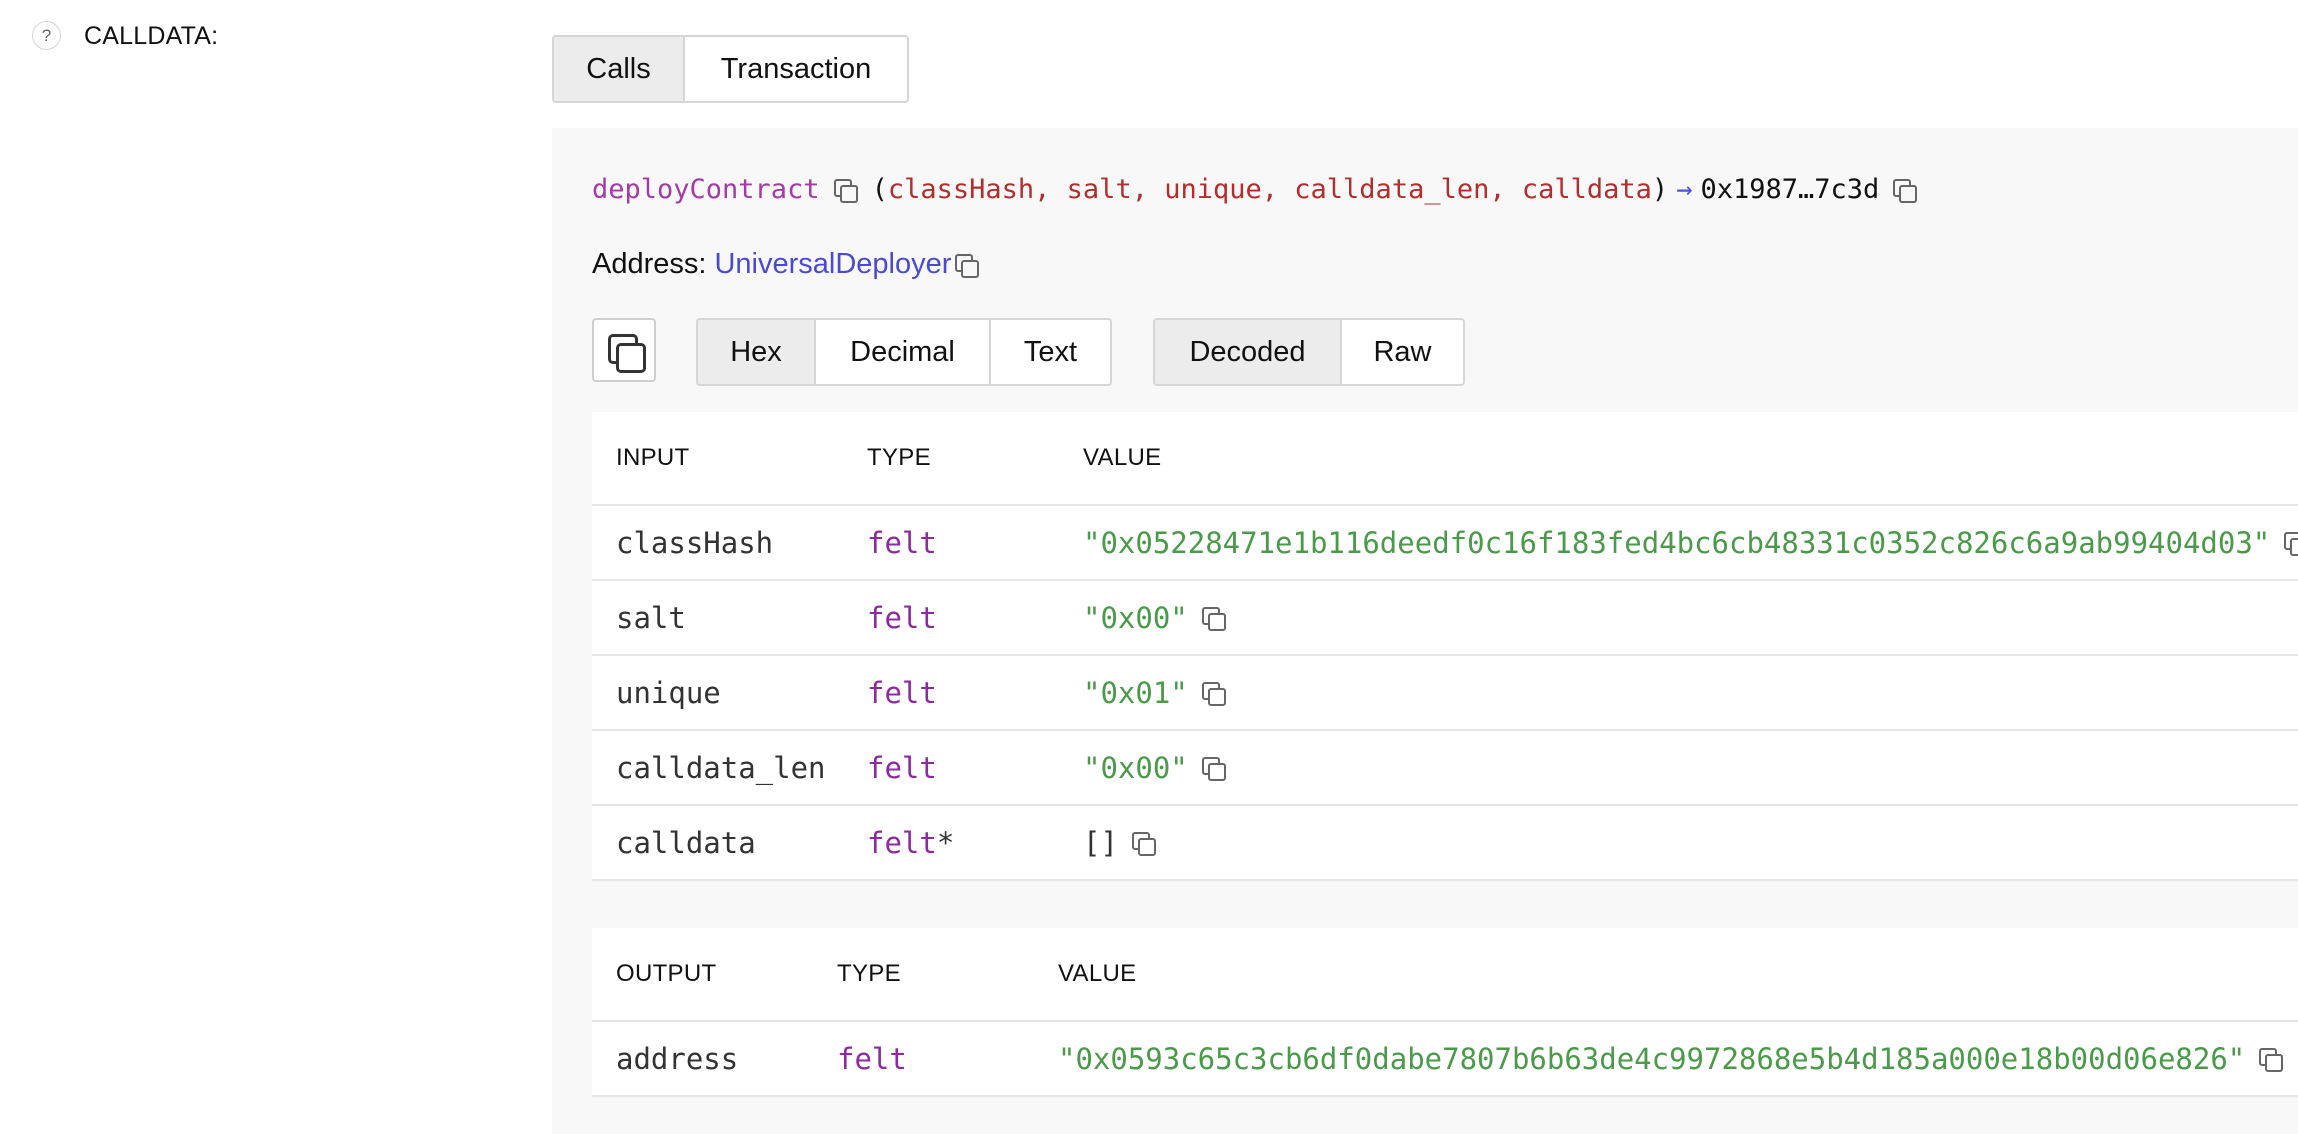 Image resolution: width=2298 pixels, height=1134 pixels. What do you see at coordinates (1445, 693) in the screenshot?
I see `table-row: unique felt "0x01"` at bounding box center [1445, 693].